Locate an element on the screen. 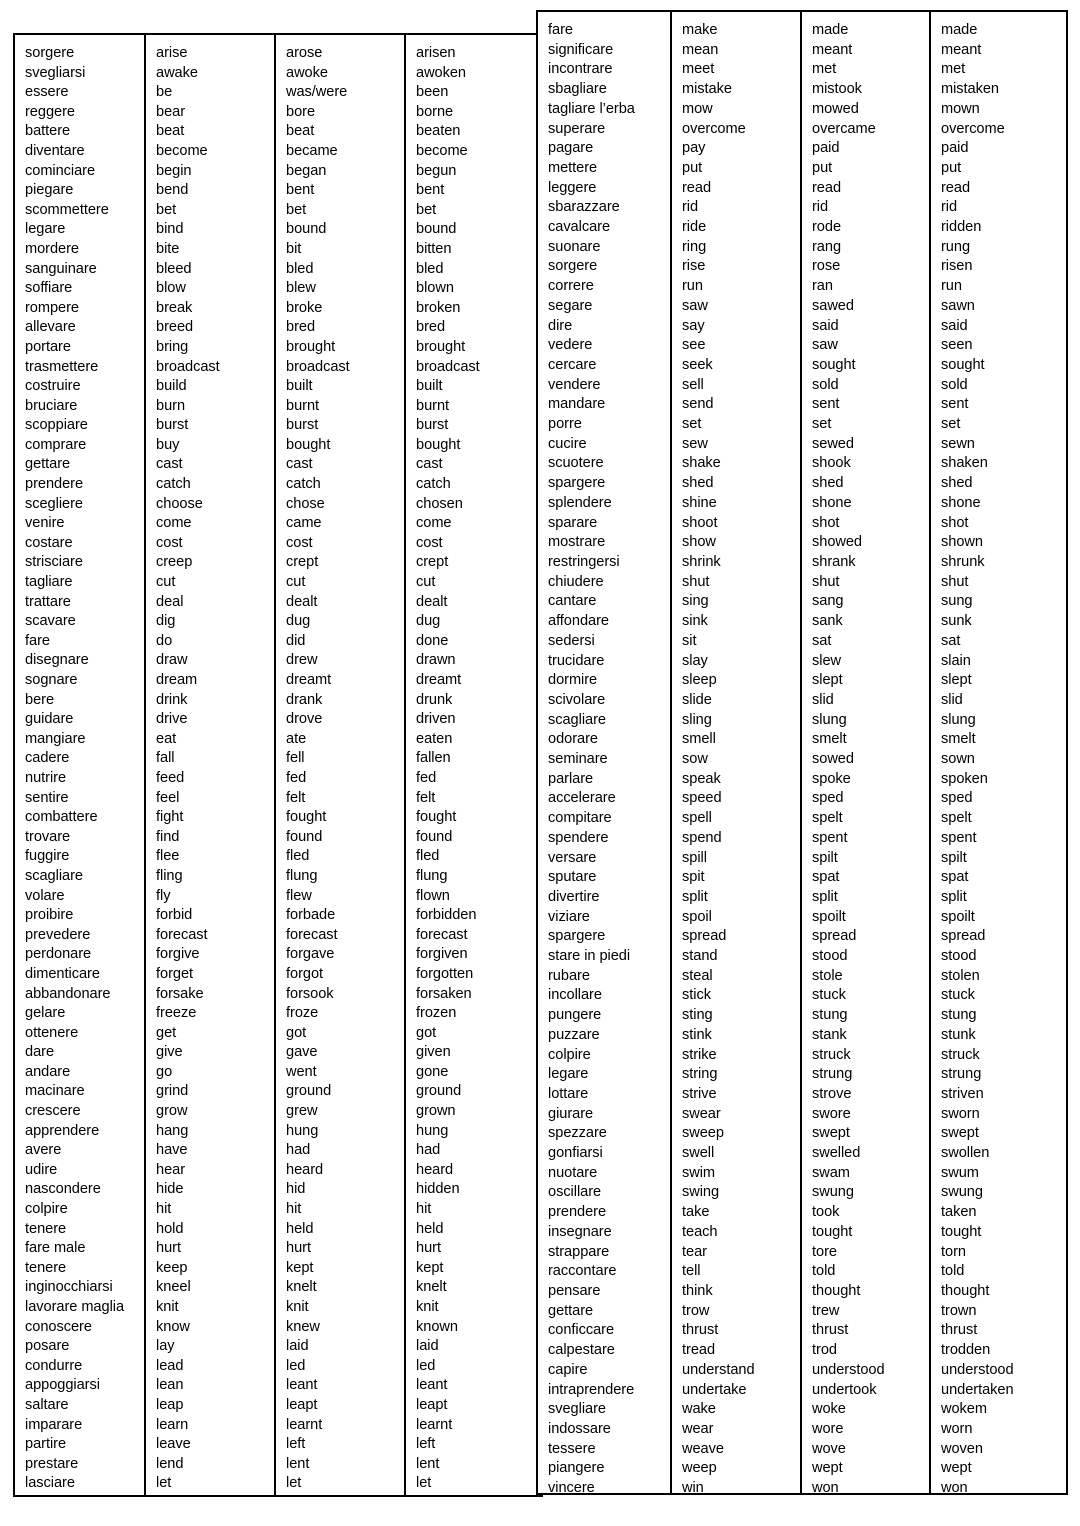 This screenshot has width=1080, height=1526. verb-cell: significare is located at coordinates (581, 49).